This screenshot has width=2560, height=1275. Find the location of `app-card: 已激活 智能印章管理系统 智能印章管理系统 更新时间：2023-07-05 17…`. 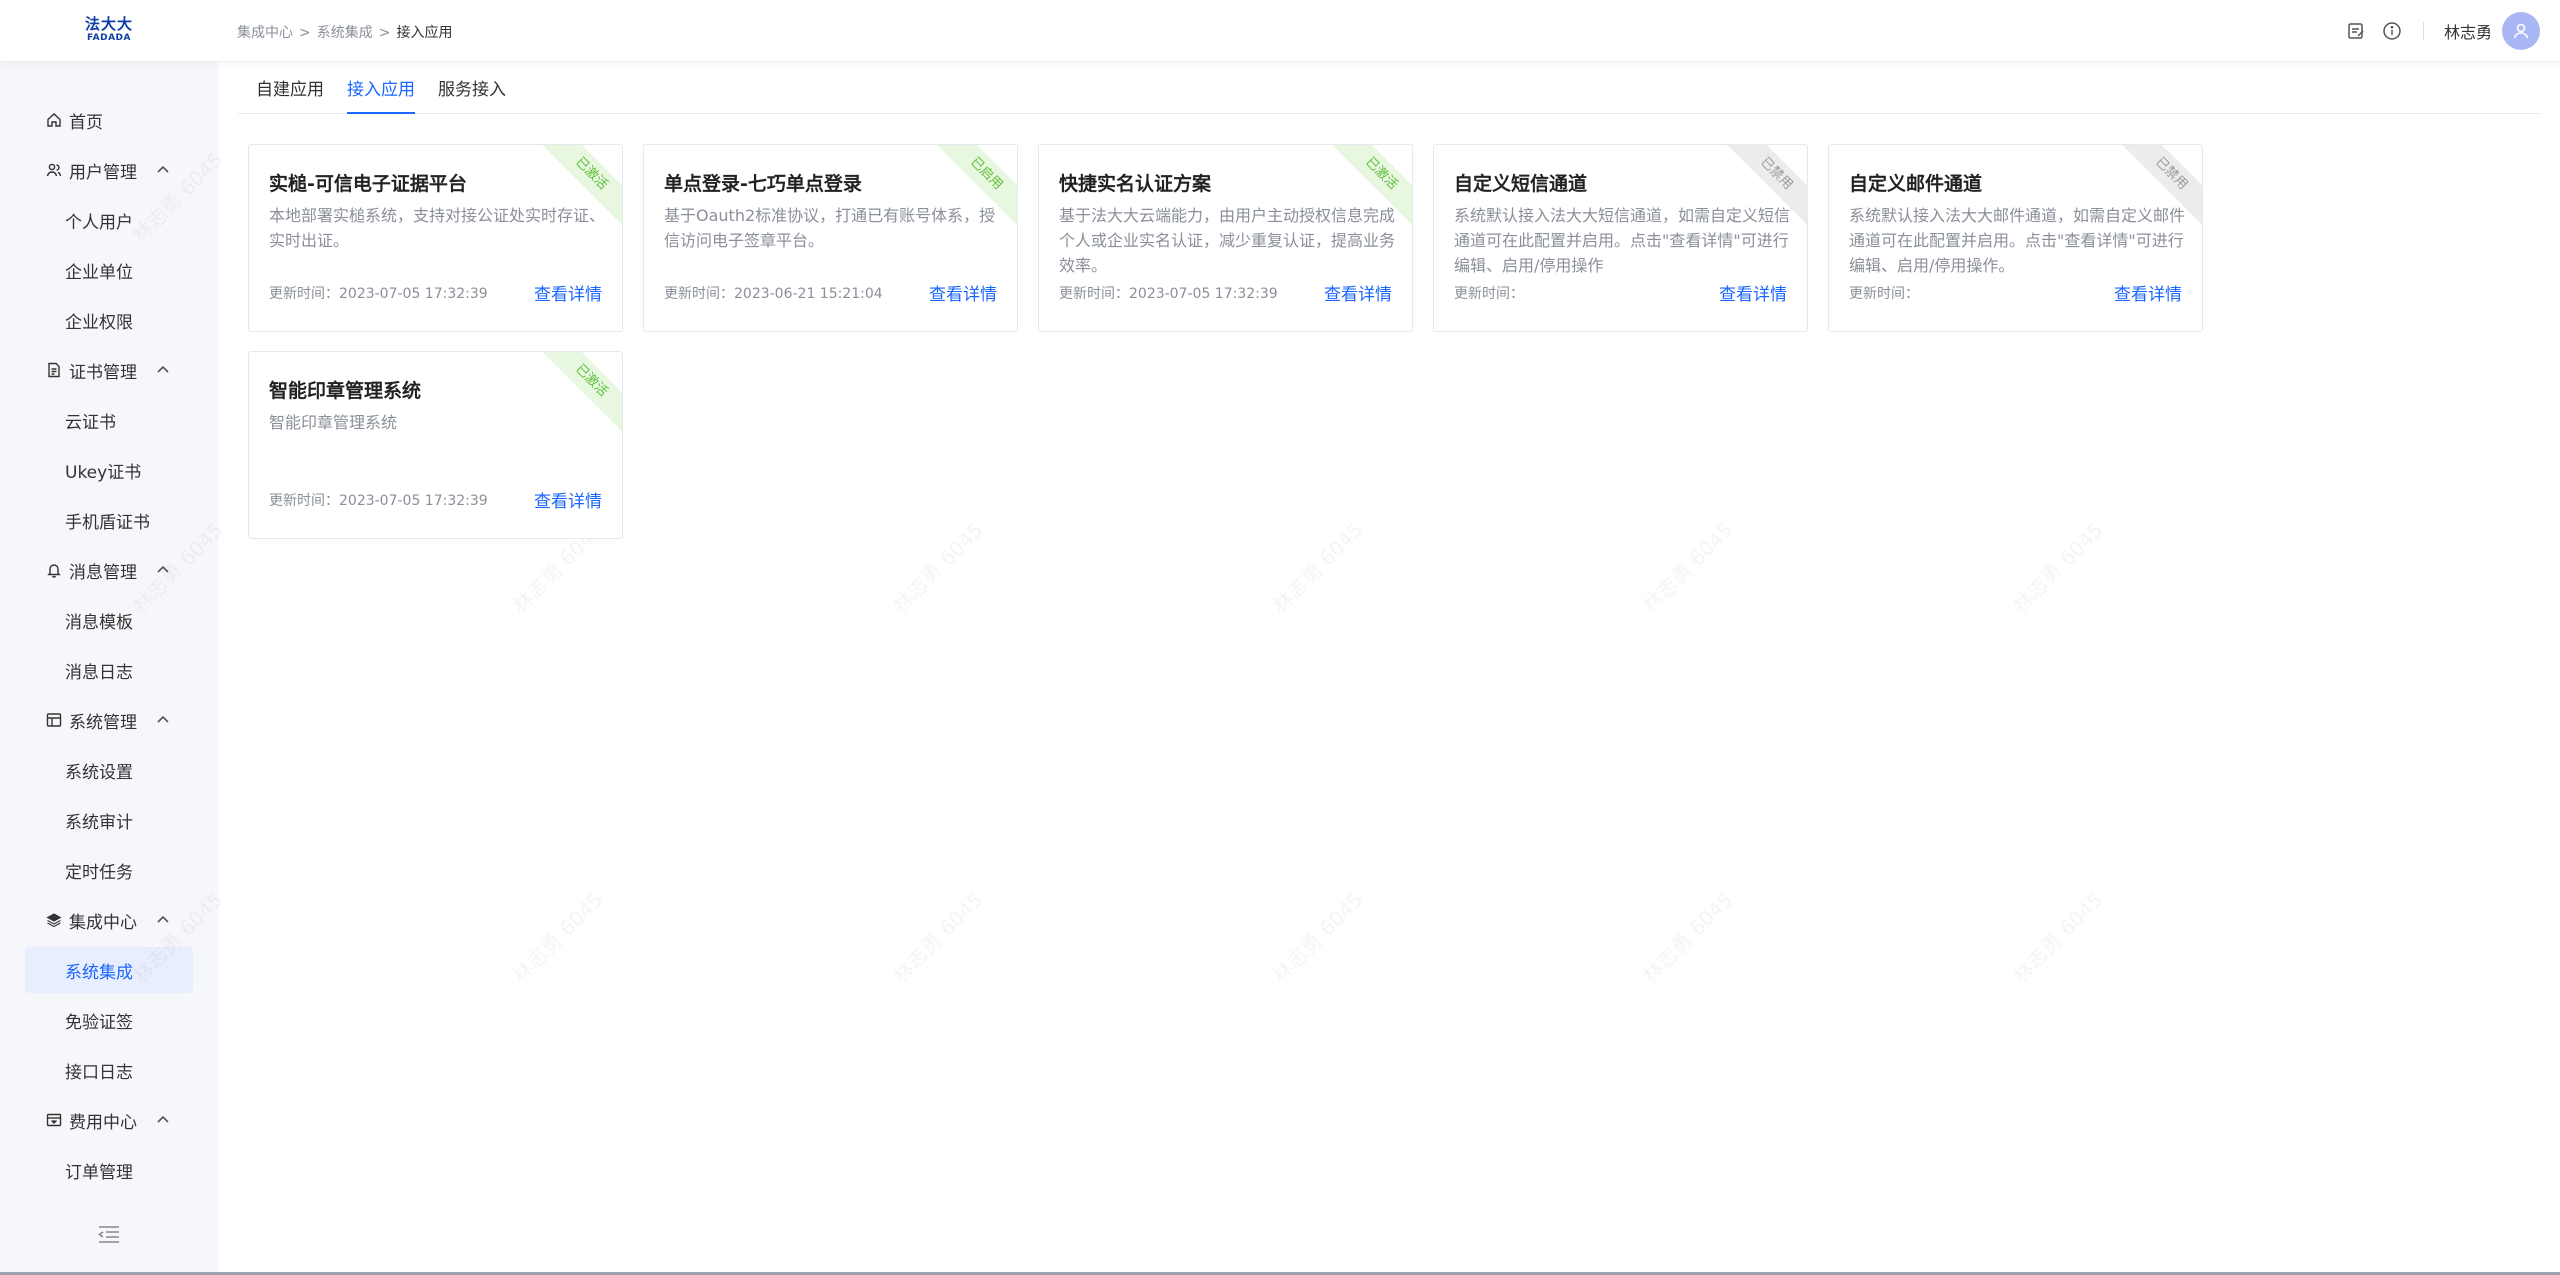

app-card: 已激活 智能印章管理系统 智能印章管理系统 更新时间：2023-07-05 17… is located at coordinates (435, 445).